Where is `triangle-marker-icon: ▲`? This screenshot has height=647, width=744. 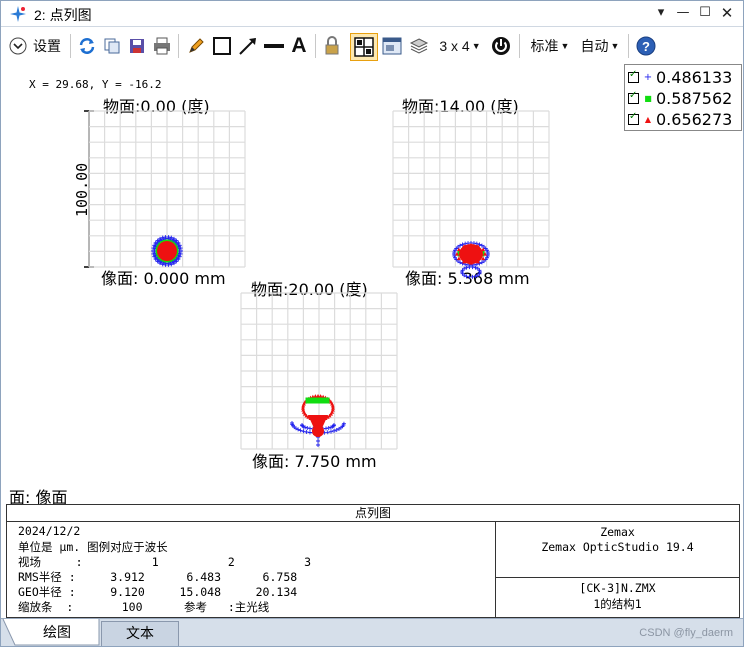
triangle-marker-icon: ▲ is located at coordinates (648, 119).